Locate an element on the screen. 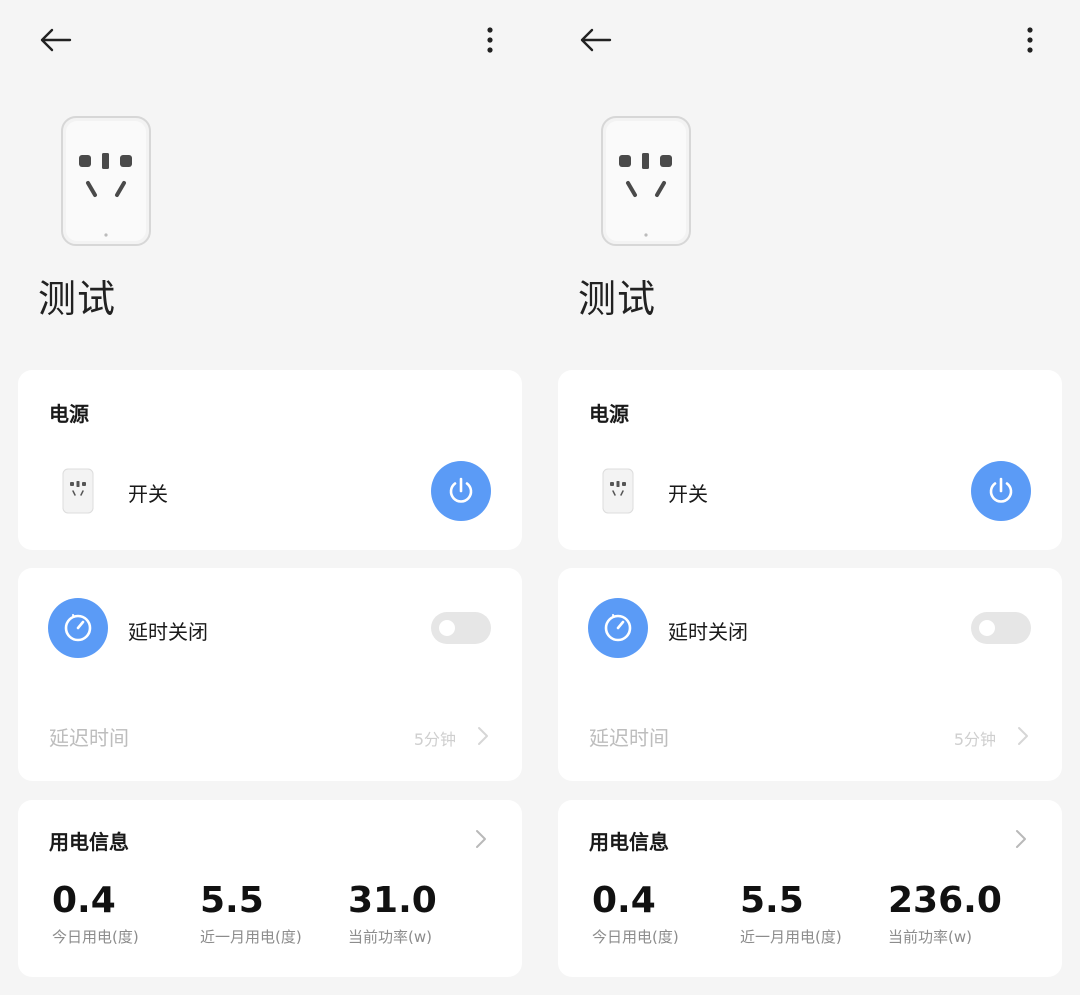 The width and height of the screenshot is (1080, 995). stat-value: 236.0 is located at coordinates (945, 900).